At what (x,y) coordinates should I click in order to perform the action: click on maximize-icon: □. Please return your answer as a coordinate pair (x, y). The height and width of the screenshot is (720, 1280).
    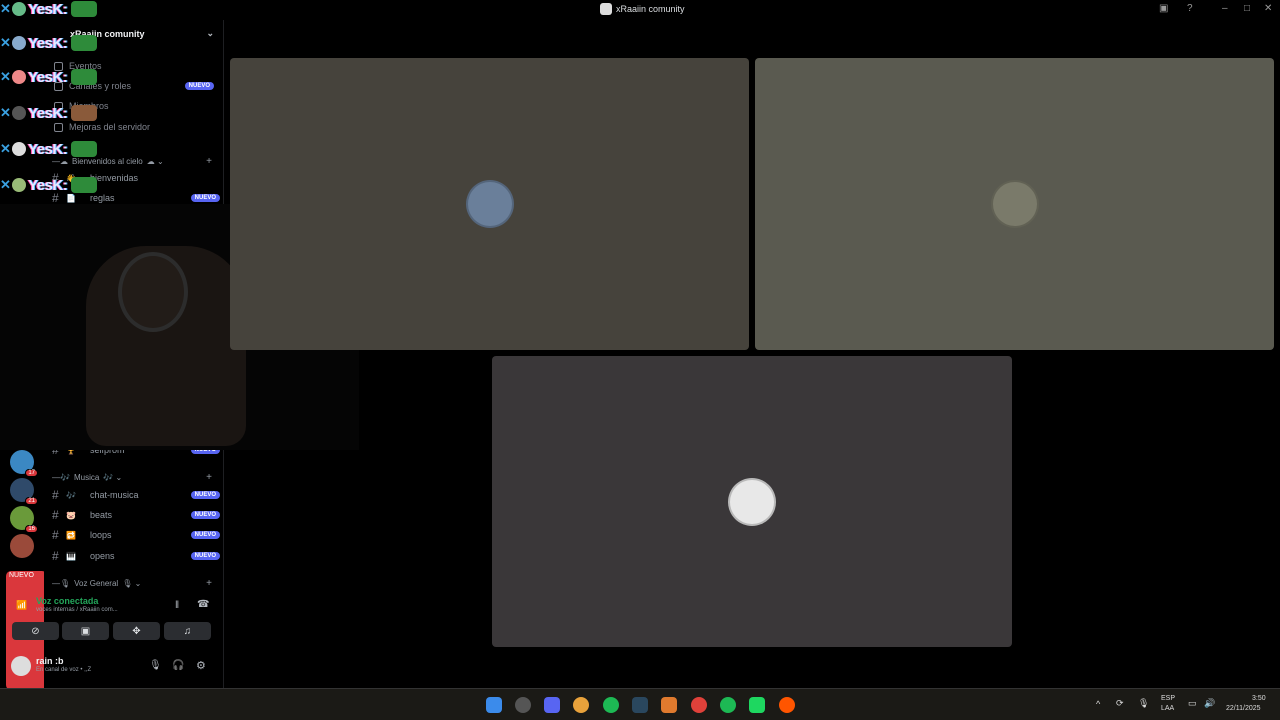
    Looking at the image, I should click on (1247, 8).